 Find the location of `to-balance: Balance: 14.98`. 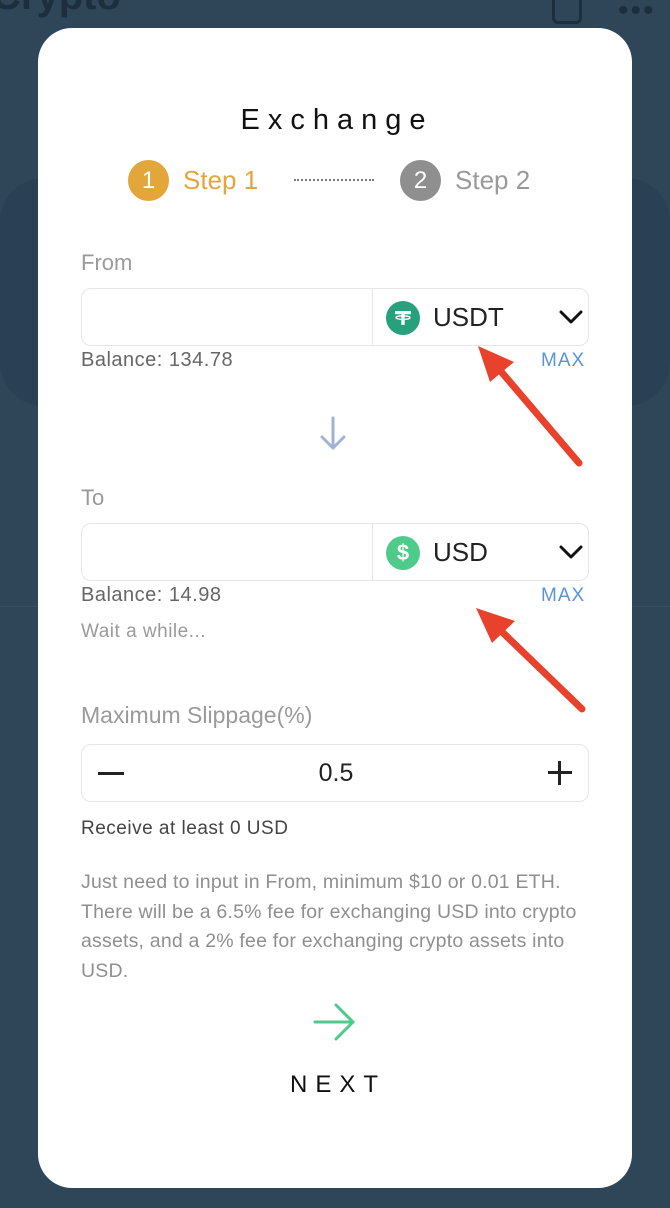

to-balance: Balance: 14.98 is located at coordinates (151, 595).